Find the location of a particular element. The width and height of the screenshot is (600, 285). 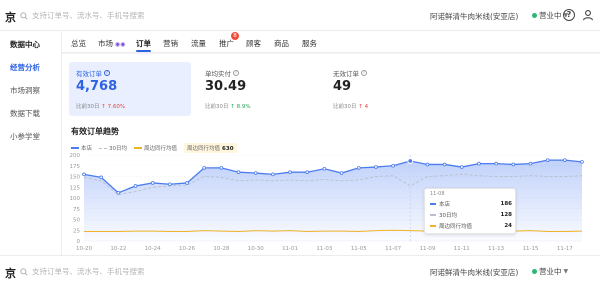

kpi-compare-value: ↑ 8.9% is located at coordinates (240, 107).